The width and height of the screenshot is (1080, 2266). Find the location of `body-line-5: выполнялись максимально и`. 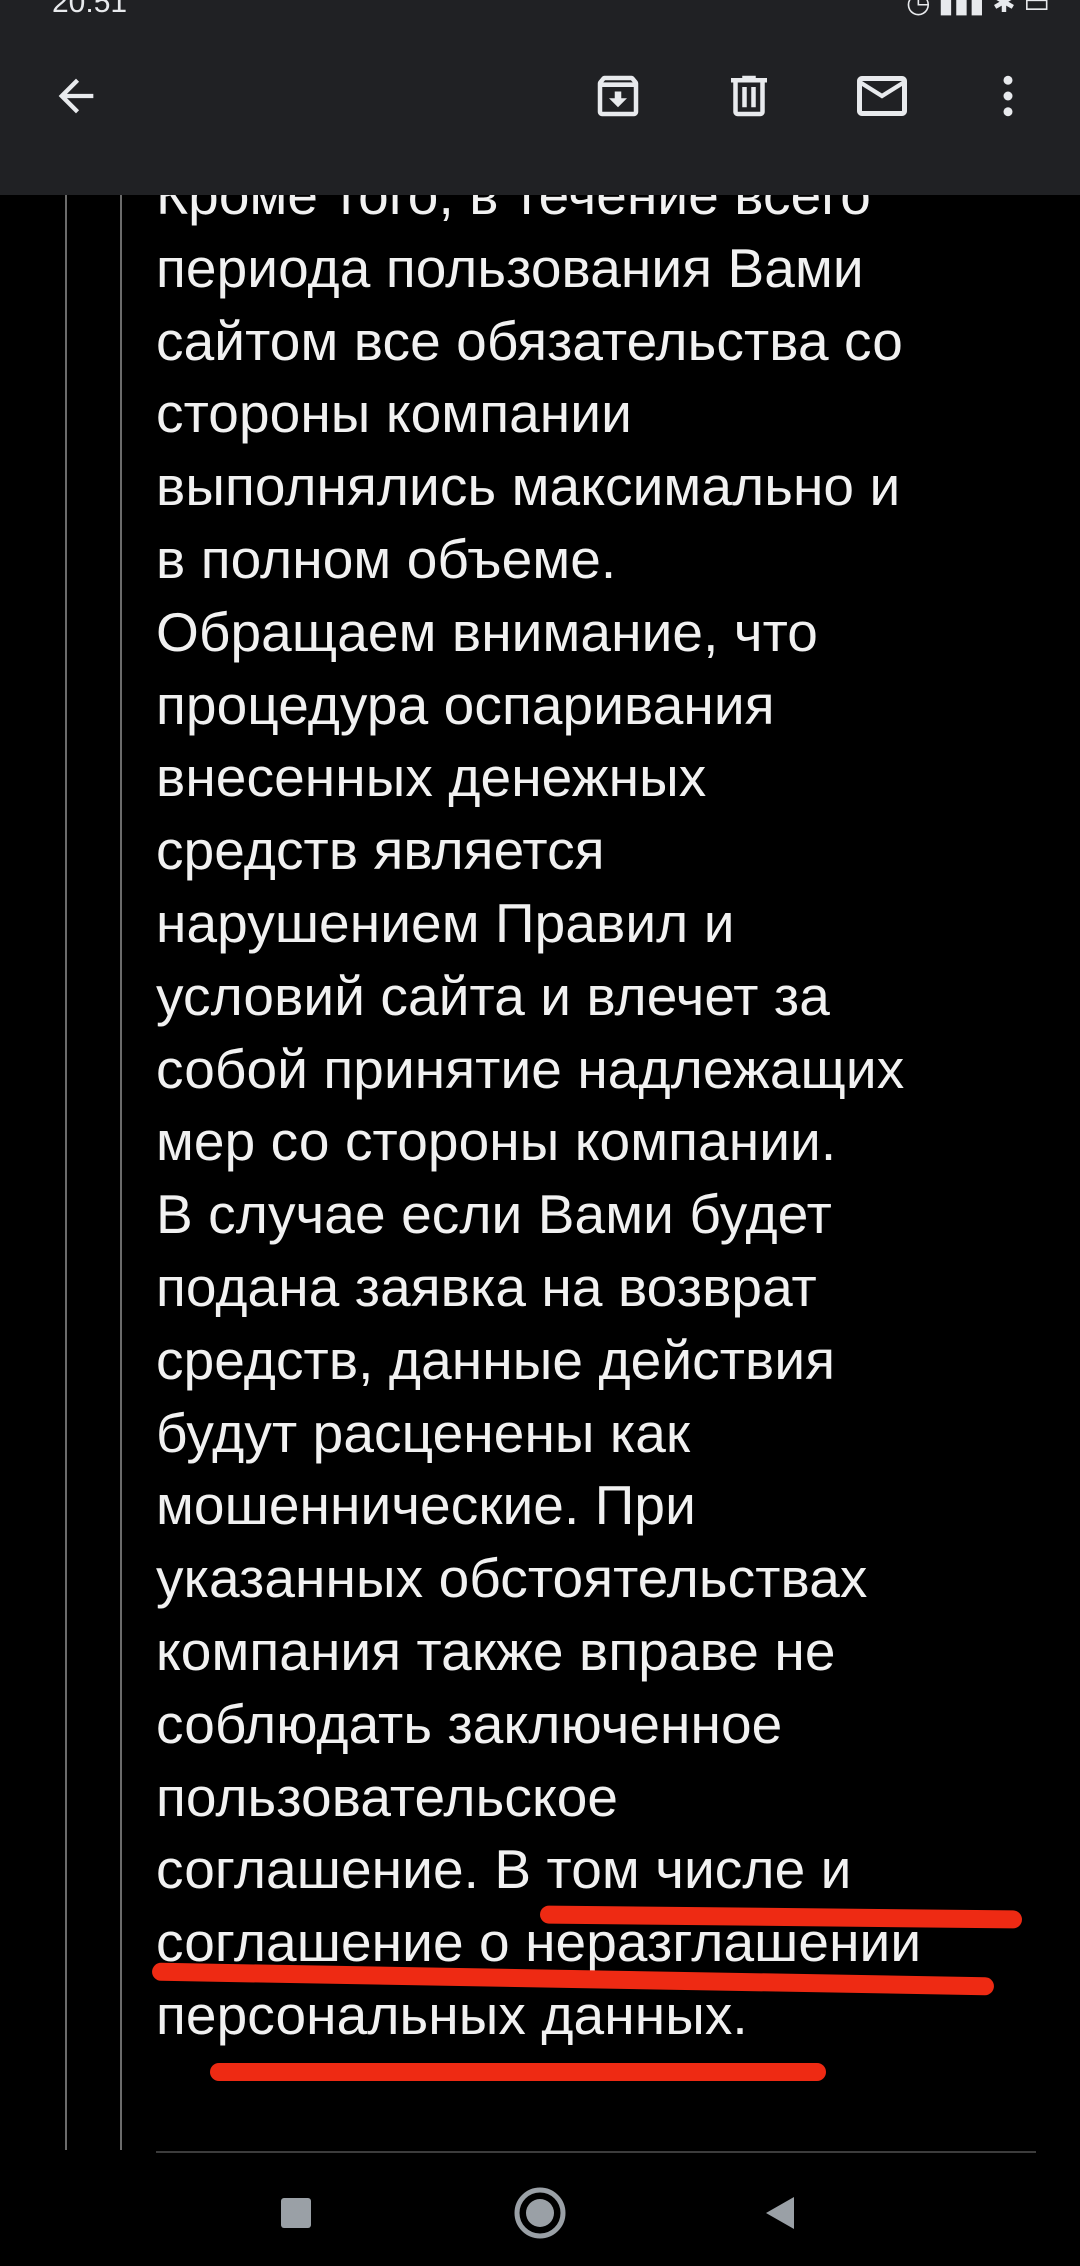

body-line-5: выполнялись максимально и is located at coordinates (528, 486).